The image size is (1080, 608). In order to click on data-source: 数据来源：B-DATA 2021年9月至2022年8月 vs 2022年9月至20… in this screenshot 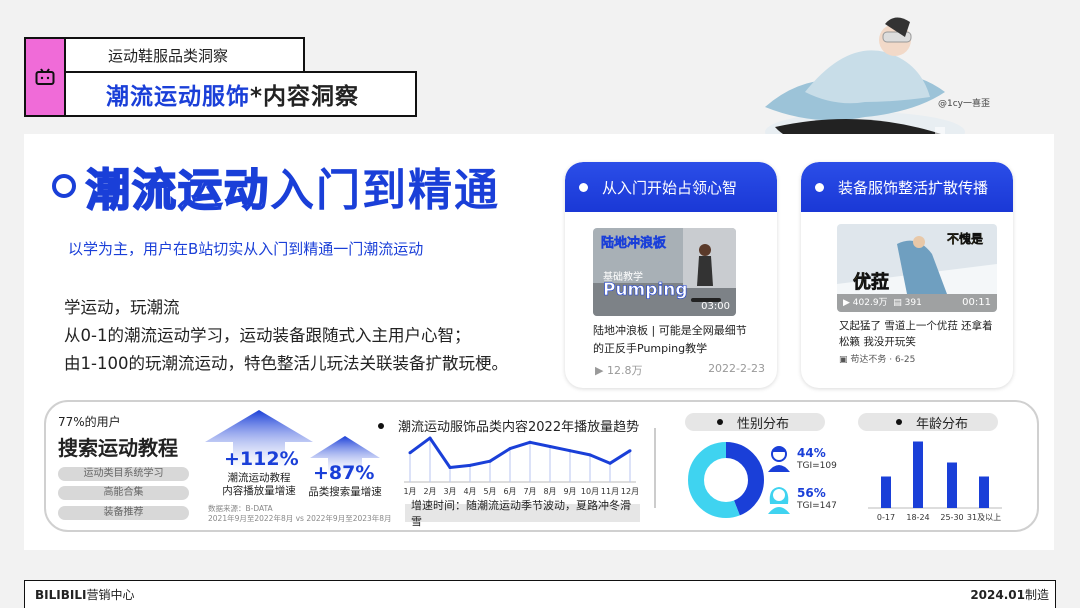, I will do `click(300, 513)`.